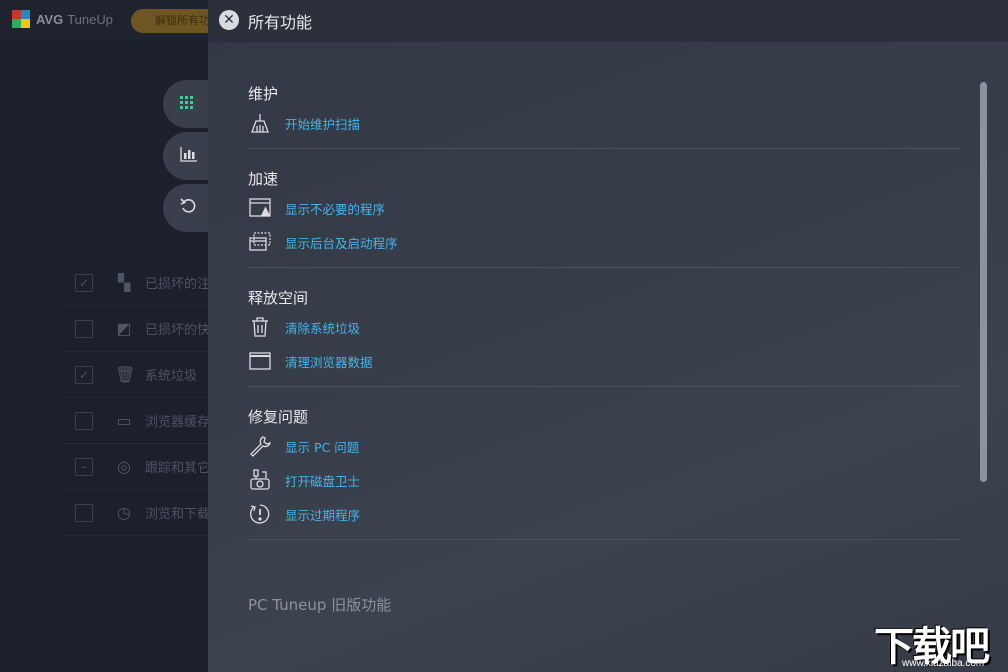  What do you see at coordinates (178, 330) in the screenshot?
I see `list-item-label: 已损坏的快` at bounding box center [178, 330].